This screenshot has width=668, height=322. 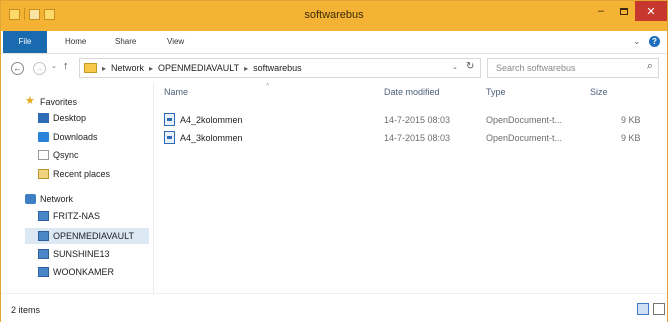 I want to click on item-count: 2 items, so click(x=26, y=310).